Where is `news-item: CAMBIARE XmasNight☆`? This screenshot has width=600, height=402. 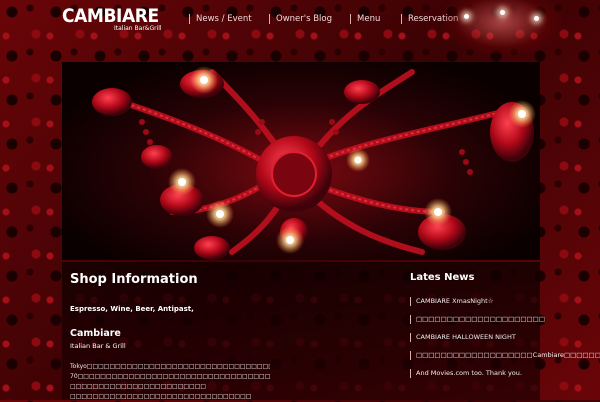 news-item: CAMBIARE XmasNight☆ is located at coordinates (474, 301).